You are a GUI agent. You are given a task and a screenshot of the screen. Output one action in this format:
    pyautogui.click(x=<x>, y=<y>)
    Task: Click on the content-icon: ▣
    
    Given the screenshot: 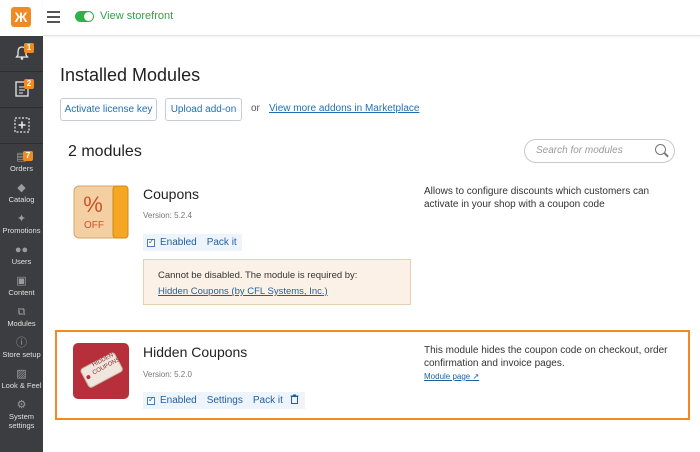 What is the action you would take?
    pyautogui.click(x=21, y=281)
    